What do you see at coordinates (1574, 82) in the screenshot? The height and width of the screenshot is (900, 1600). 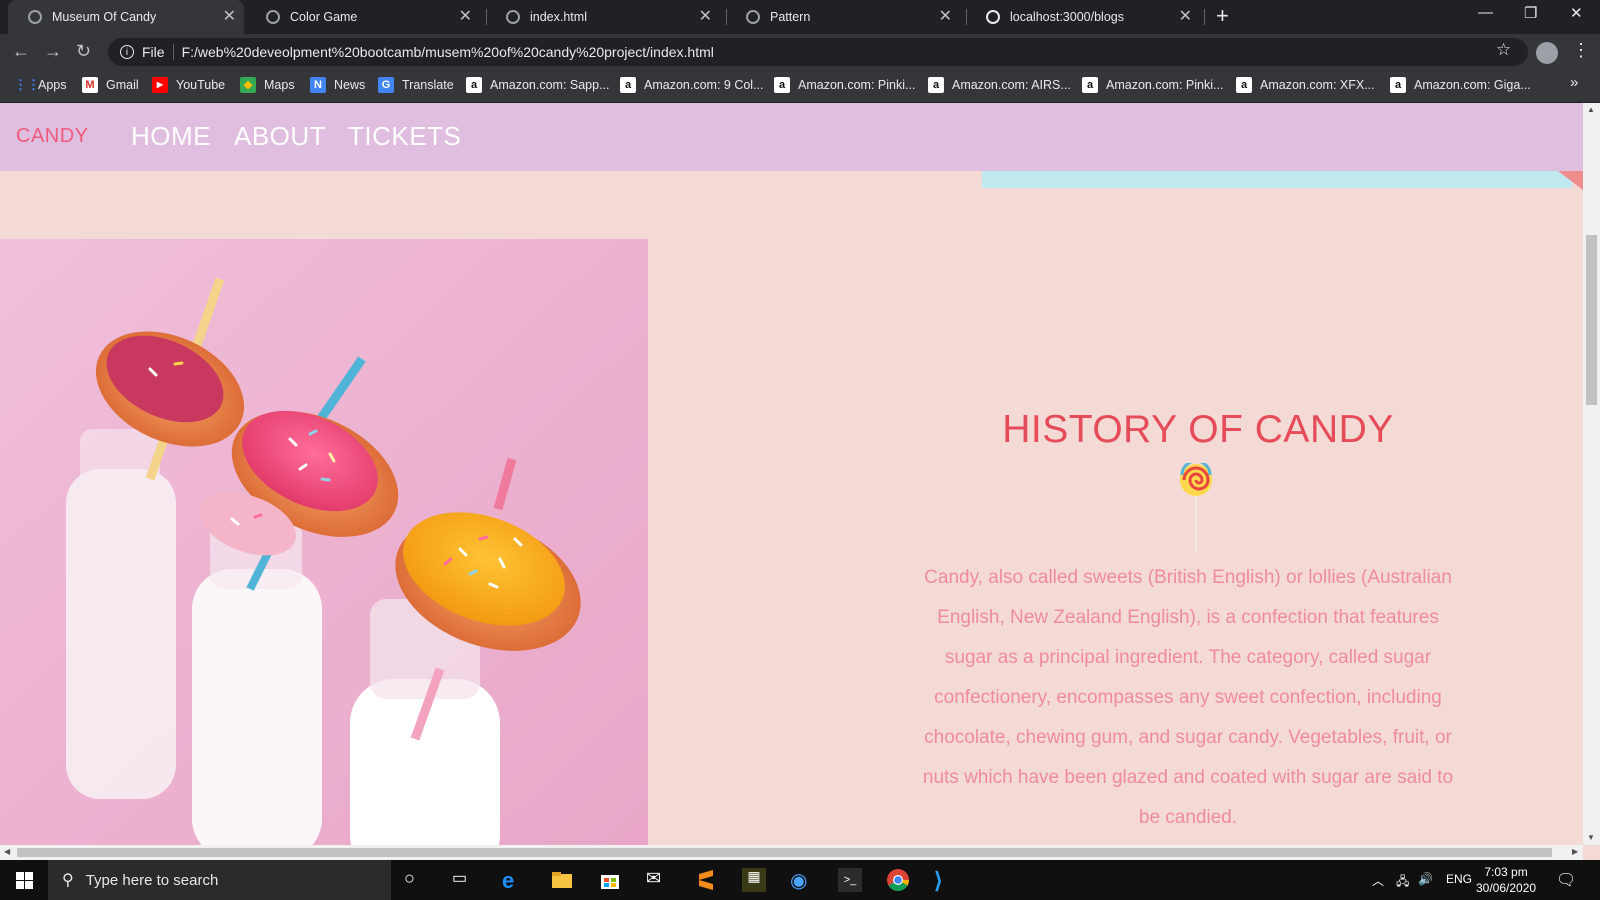 I see `more-bookmarks-icon: »` at bounding box center [1574, 82].